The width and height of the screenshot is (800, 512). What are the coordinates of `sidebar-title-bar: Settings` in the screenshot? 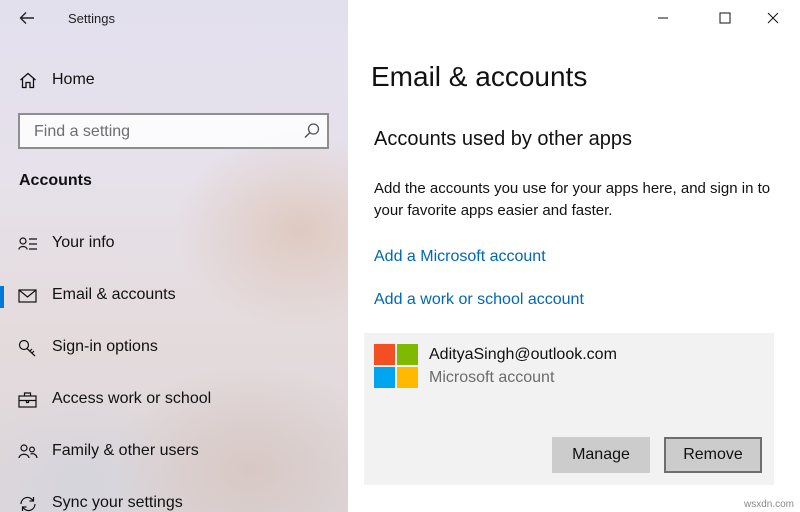 It's located at (174, 18).